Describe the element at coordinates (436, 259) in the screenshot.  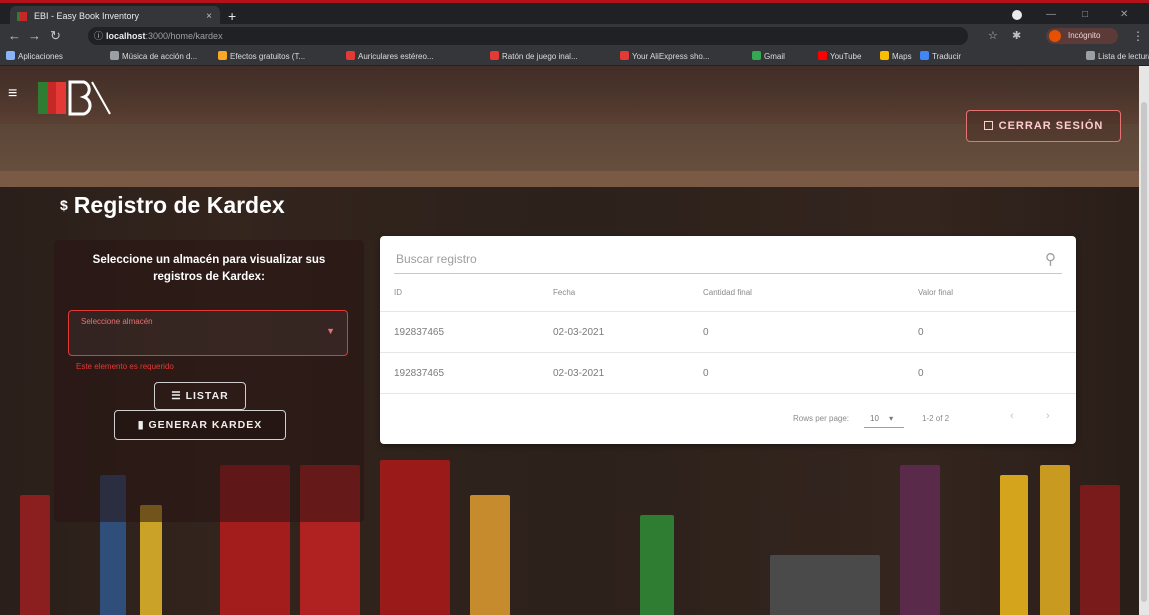
I see `search-input: Buscar registro` at that location.